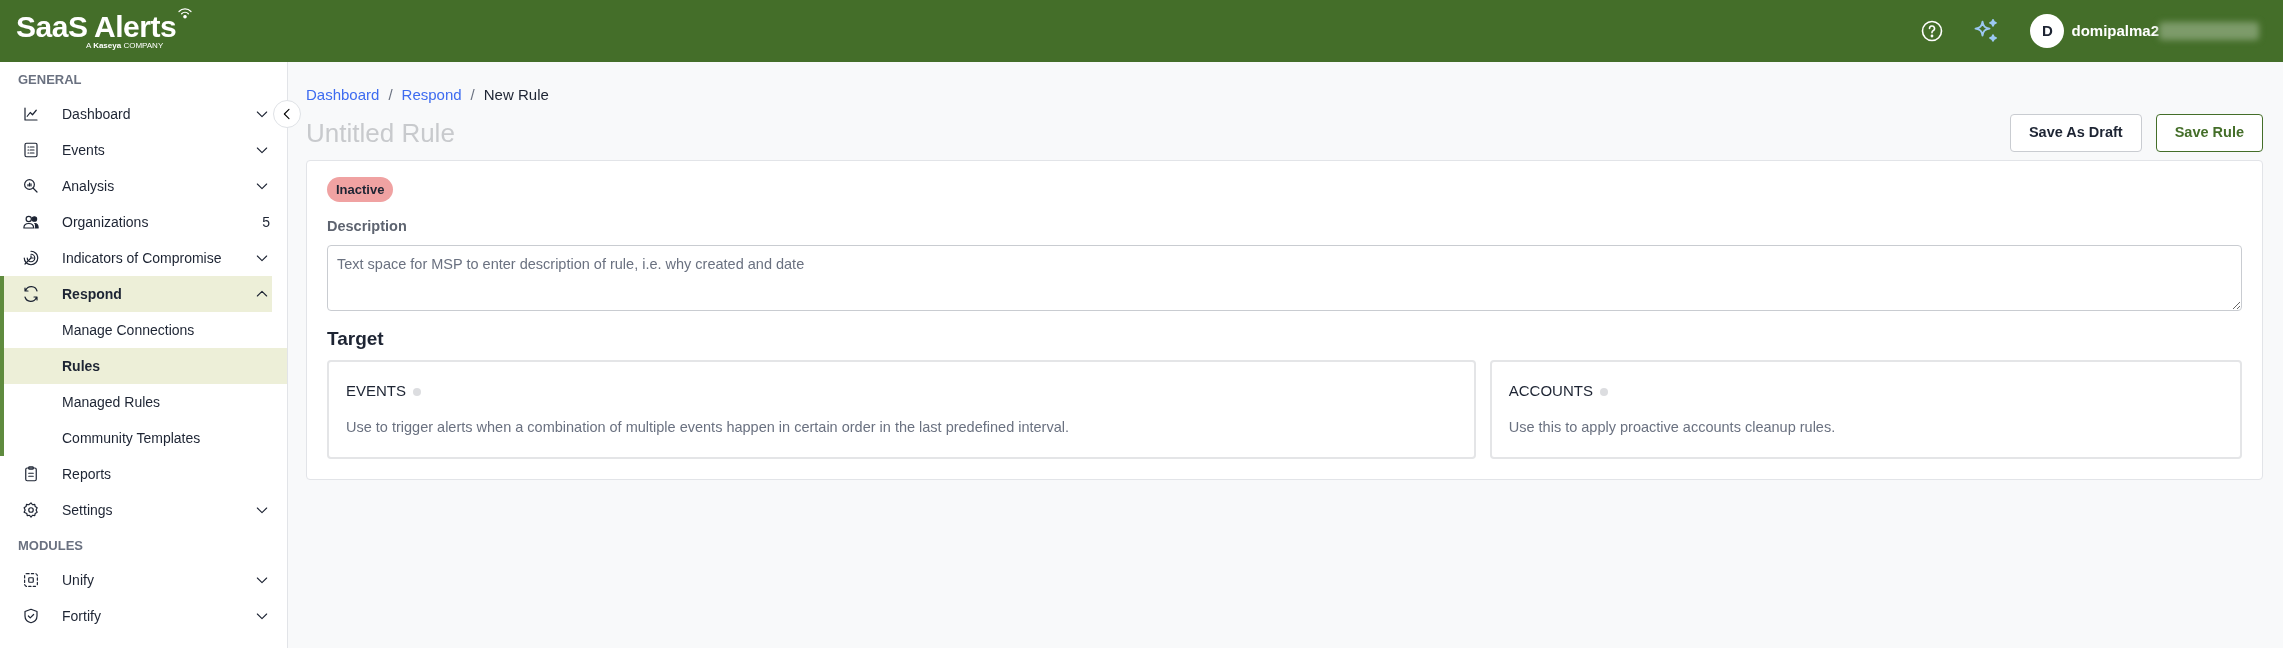  I want to click on breadcrumb-link: Respond, so click(431, 95).